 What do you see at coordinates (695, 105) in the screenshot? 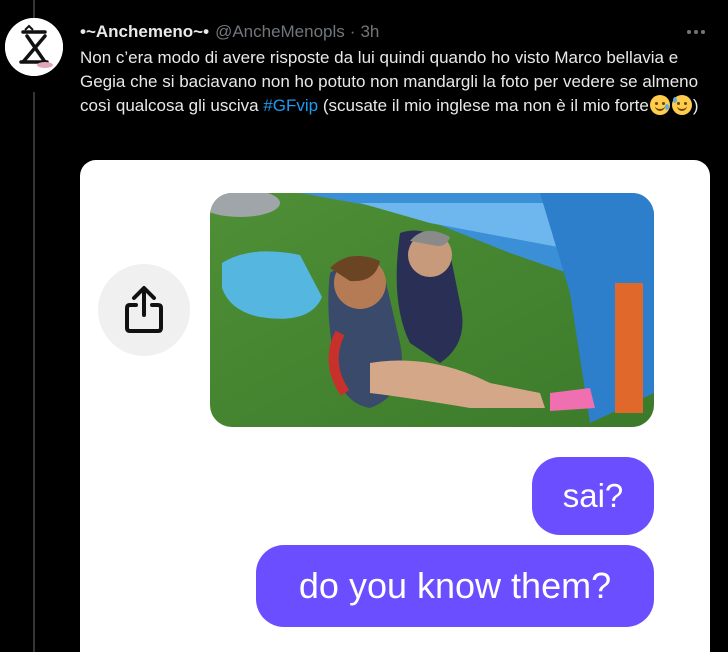
I see `tweet-text-end: )` at bounding box center [695, 105].